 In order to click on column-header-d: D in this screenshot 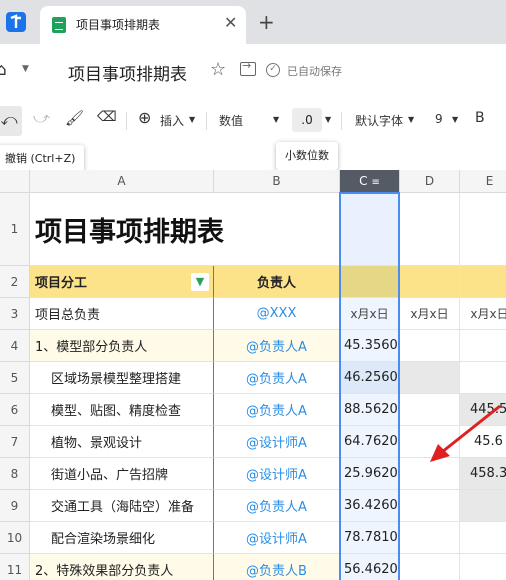, I will do `click(430, 181)`.